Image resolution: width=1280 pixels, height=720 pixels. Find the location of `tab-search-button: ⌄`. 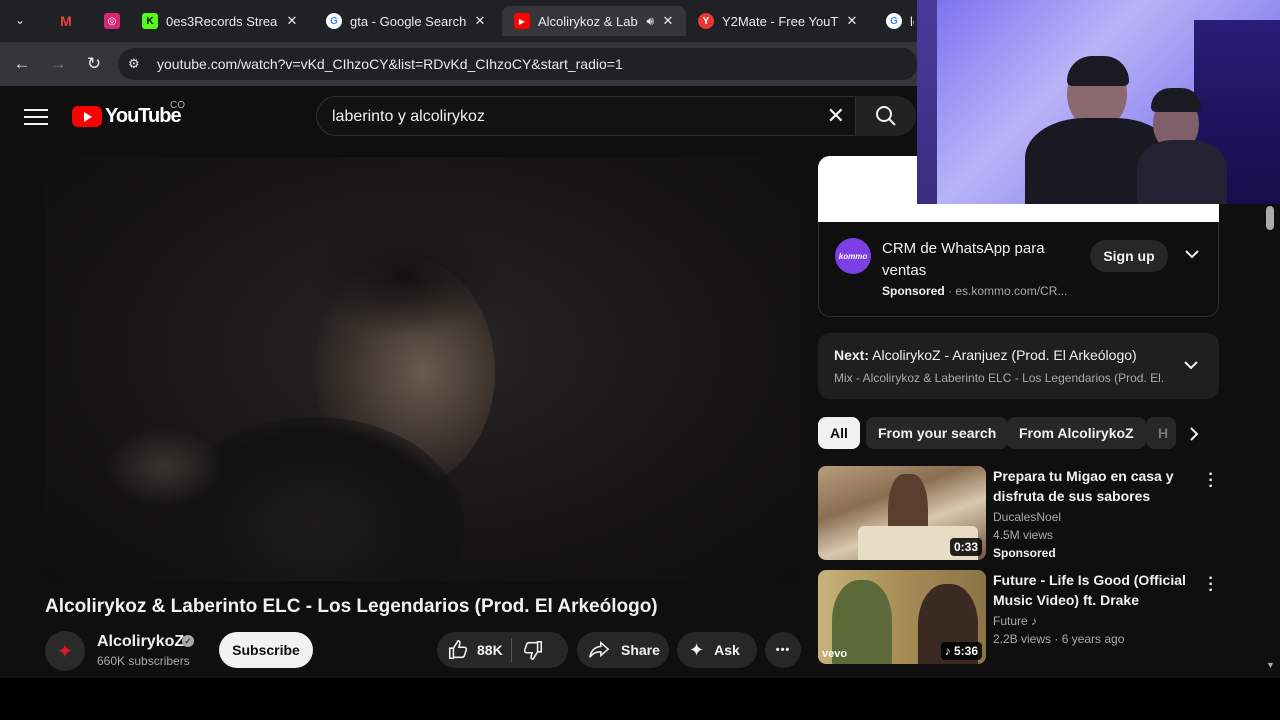

tab-search-button: ⌄ is located at coordinates (20, 20).